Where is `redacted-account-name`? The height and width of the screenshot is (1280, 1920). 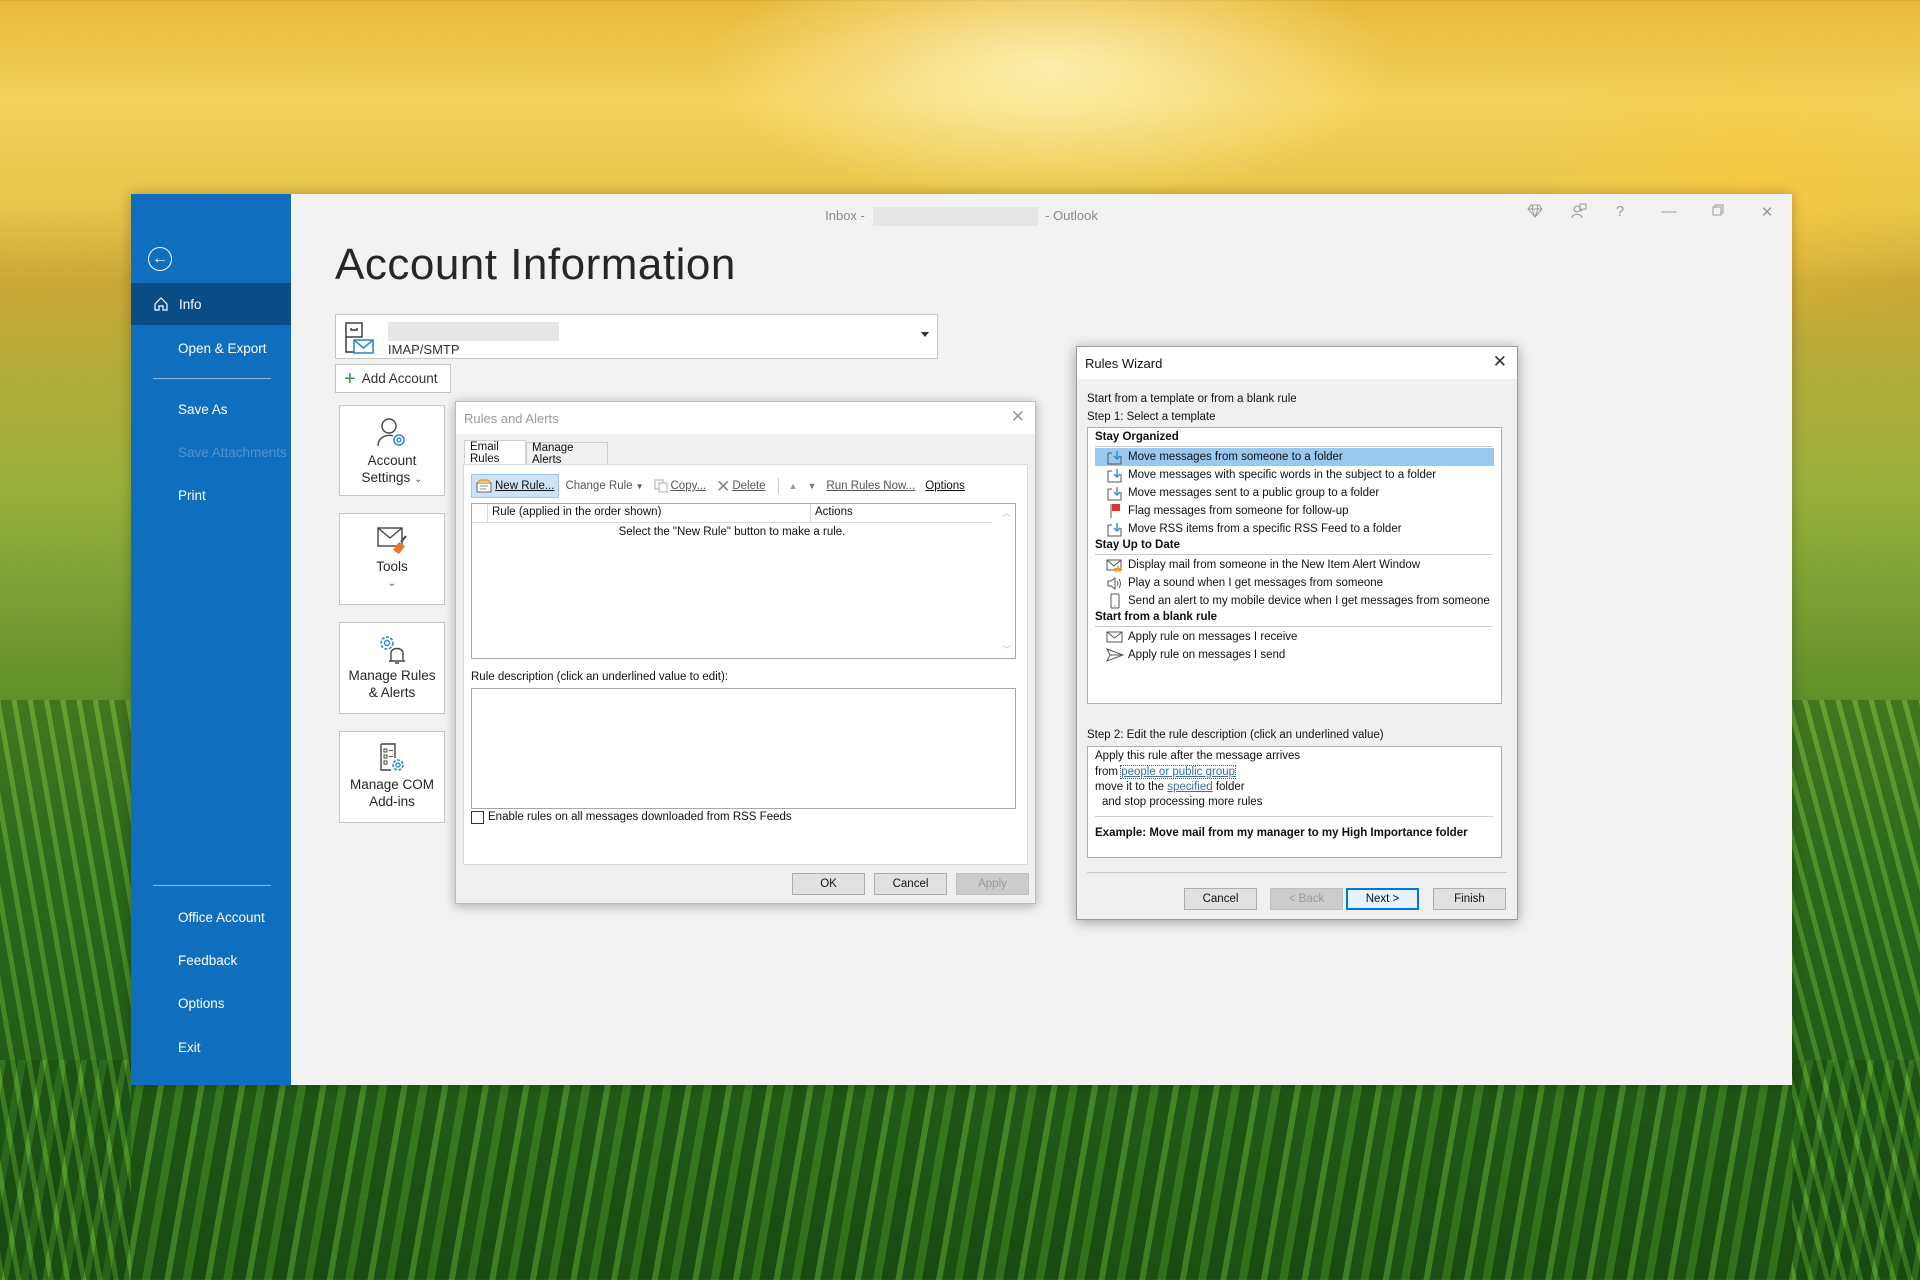 redacted-account-name is located at coordinates (955, 216).